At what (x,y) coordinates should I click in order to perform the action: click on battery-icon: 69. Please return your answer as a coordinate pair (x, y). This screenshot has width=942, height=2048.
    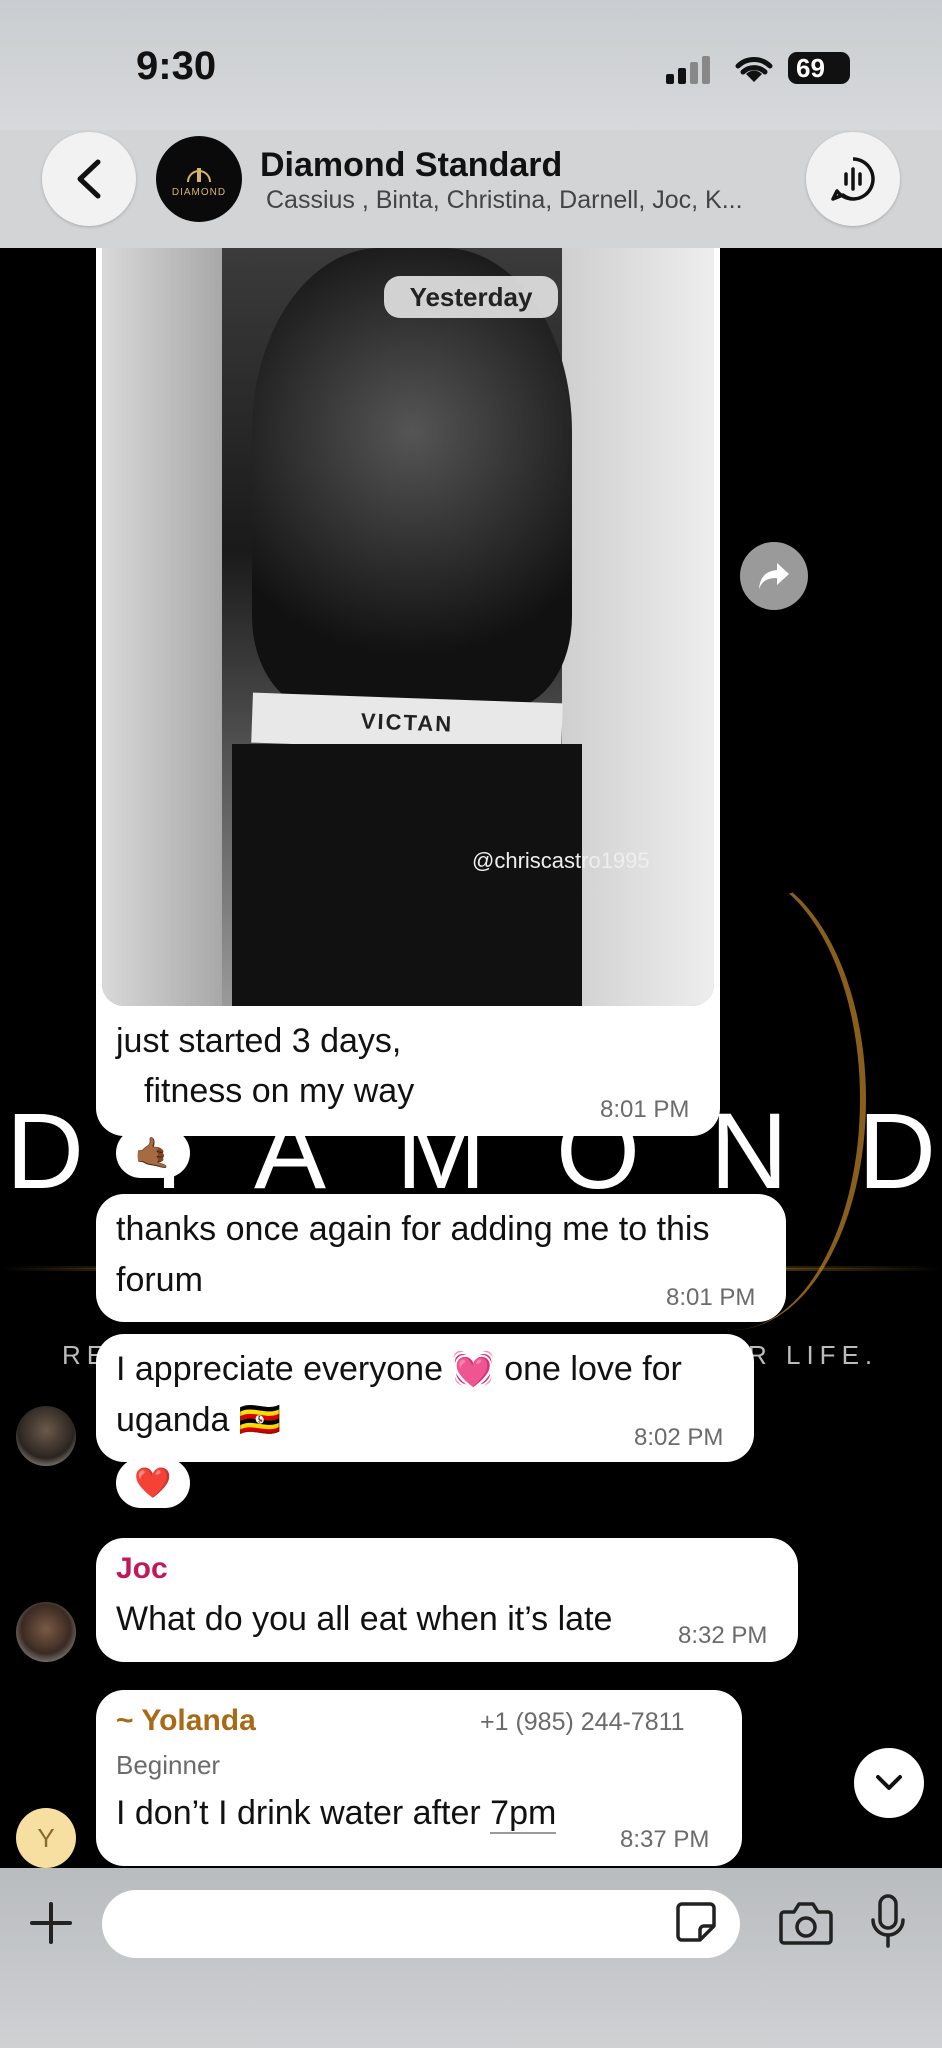
    Looking at the image, I should click on (819, 68).